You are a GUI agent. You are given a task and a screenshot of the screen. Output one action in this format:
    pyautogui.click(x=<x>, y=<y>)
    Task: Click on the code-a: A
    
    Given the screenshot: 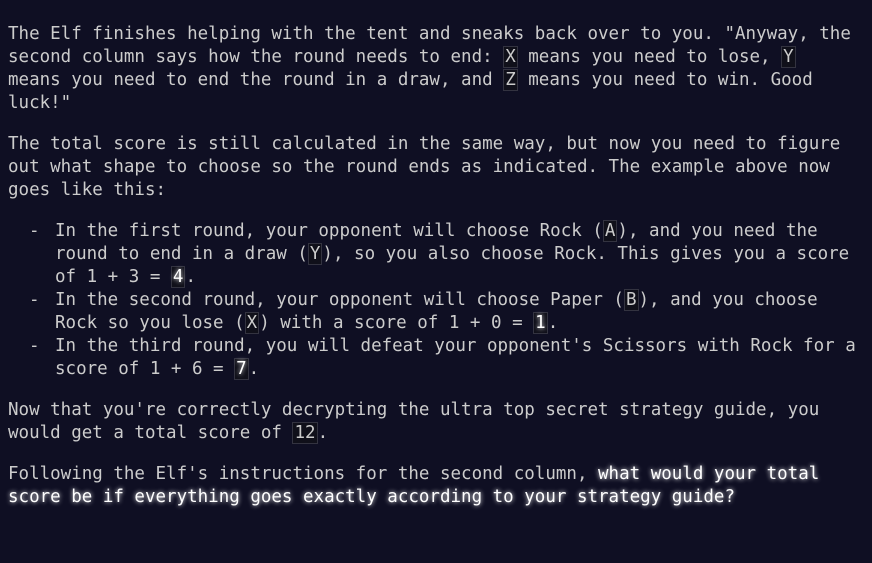 What is the action you would take?
    pyautogui.click(x=610, y=231)
    